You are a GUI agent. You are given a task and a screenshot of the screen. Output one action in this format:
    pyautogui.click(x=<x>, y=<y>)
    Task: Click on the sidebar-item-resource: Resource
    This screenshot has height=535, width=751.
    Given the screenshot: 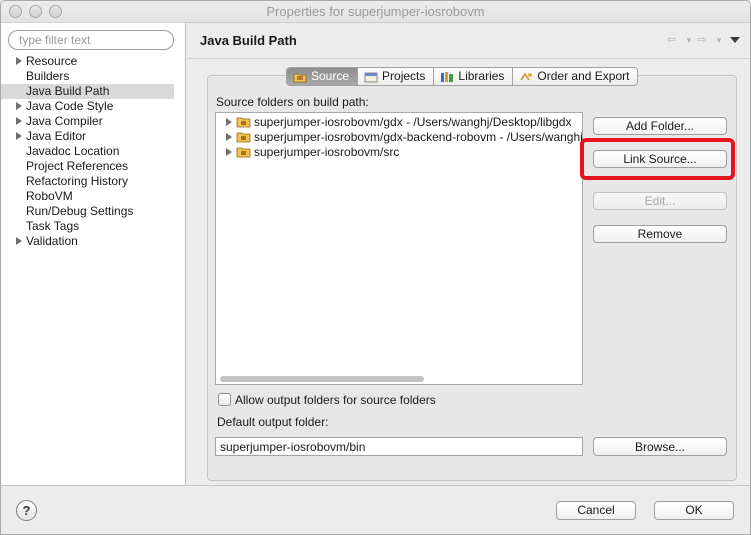 What is the action you would take?
    pyautogui.click(x=93, y=61)
    